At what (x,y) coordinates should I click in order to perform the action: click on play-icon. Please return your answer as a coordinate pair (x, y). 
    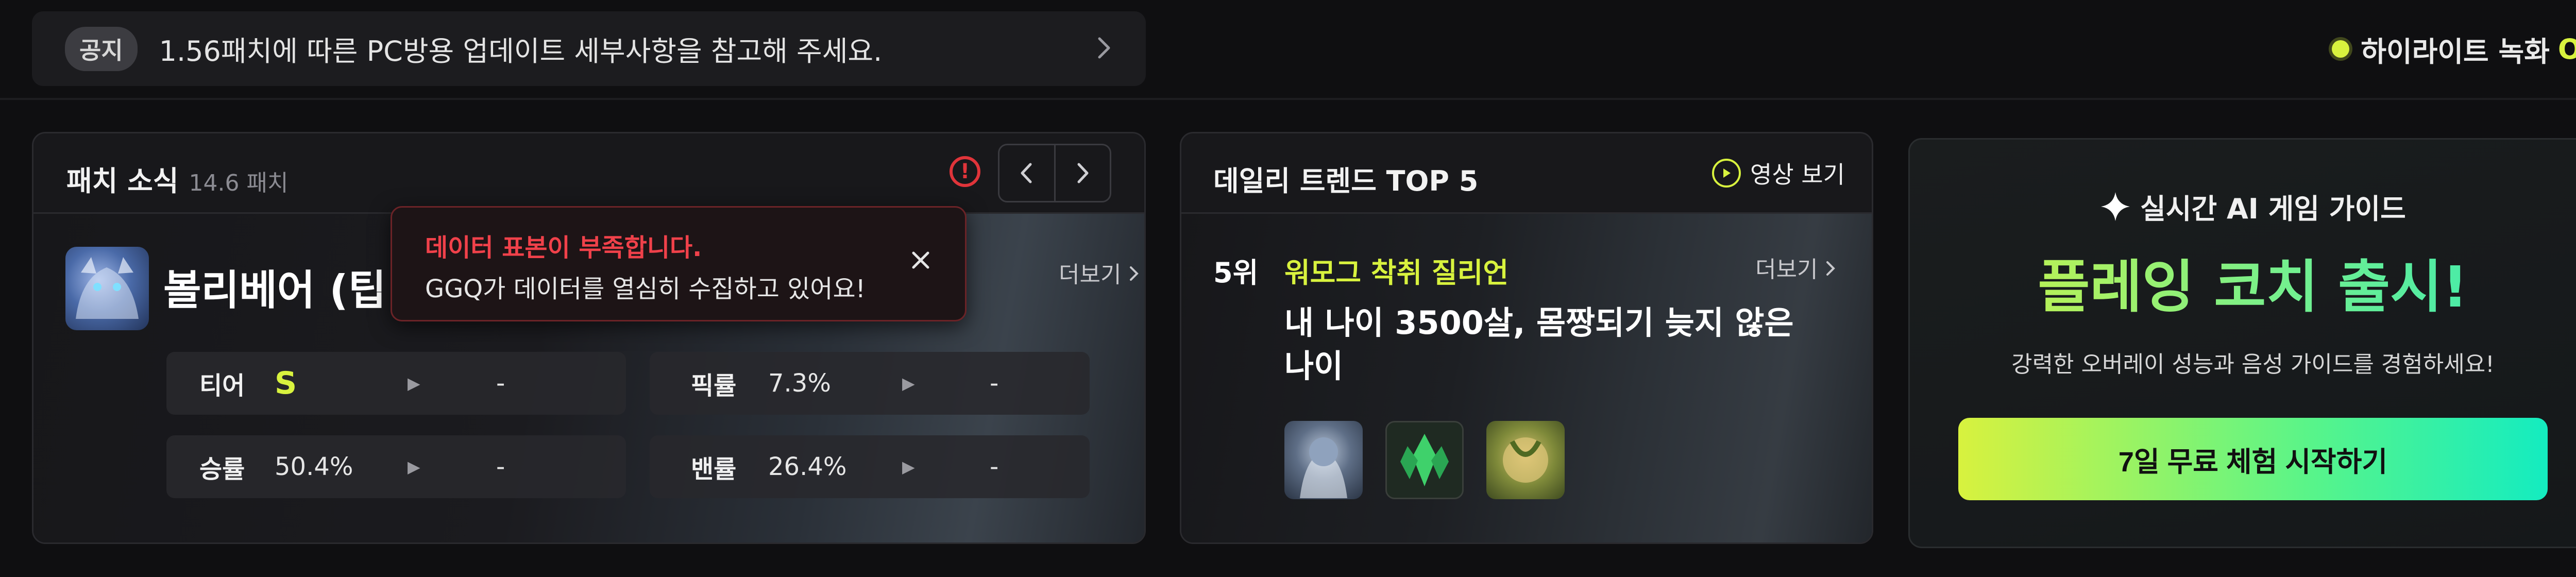
    Looking at the image, I should click on (1726, 173).